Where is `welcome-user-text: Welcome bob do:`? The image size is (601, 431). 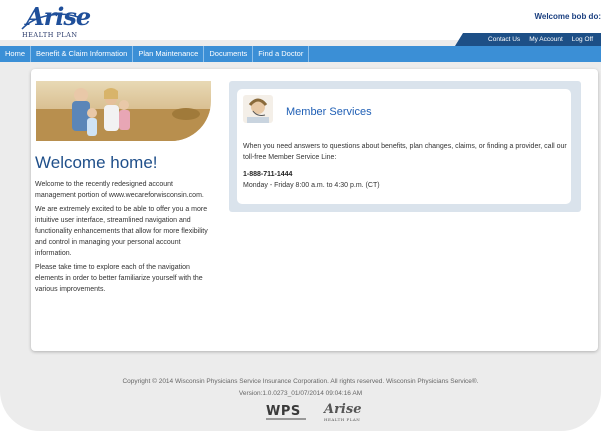 welcome-user-text: Welcome bob do: is located at coordinates (567, 16).